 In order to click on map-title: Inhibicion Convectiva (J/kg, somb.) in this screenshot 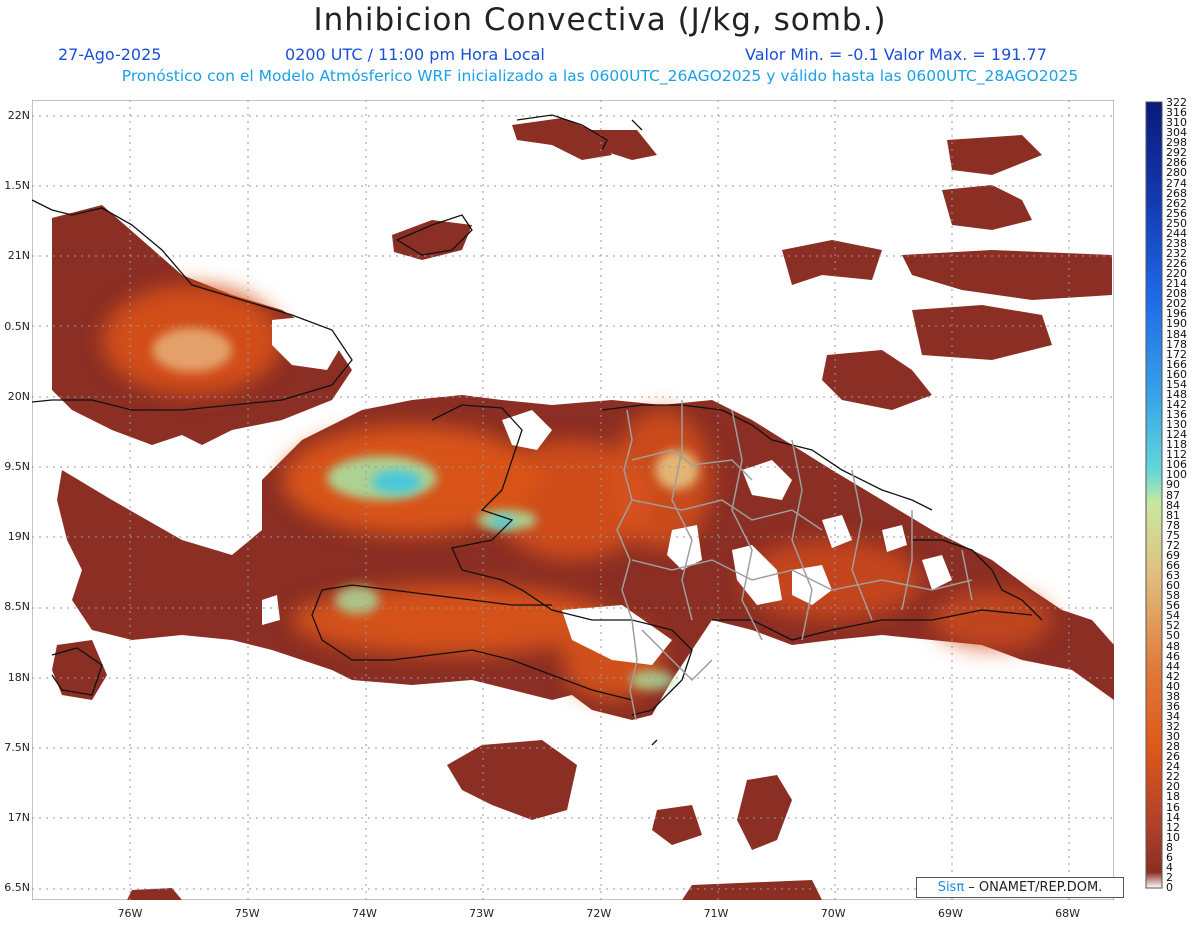, I will do `click(600, 20)`.